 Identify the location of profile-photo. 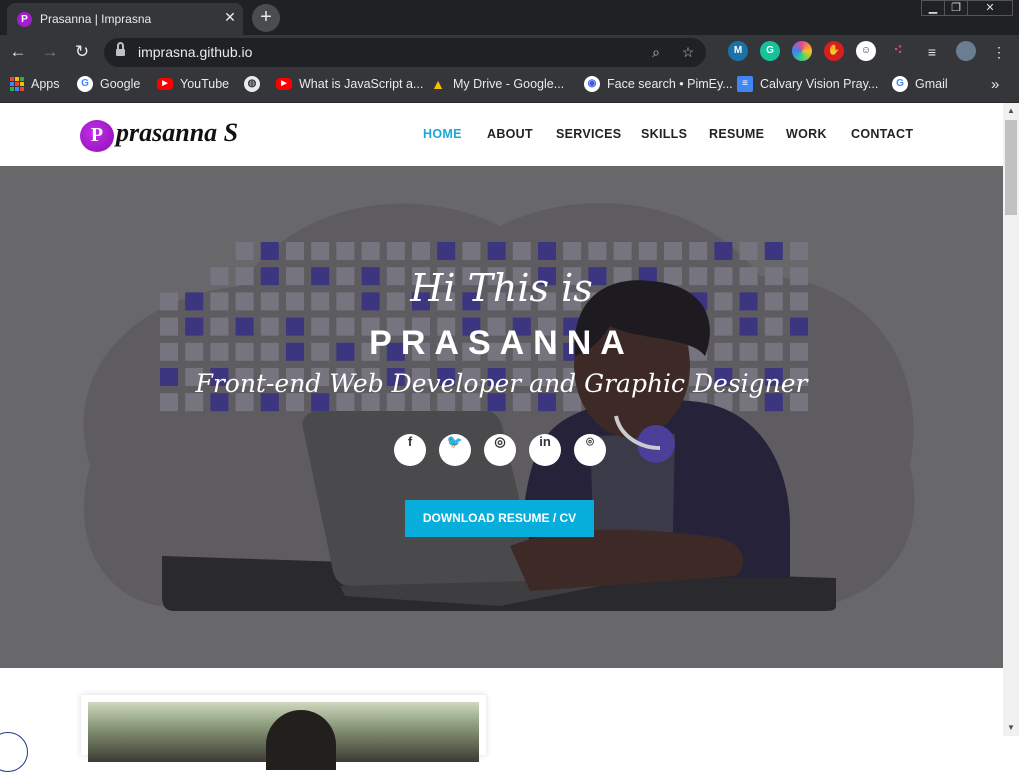
(283, 736).